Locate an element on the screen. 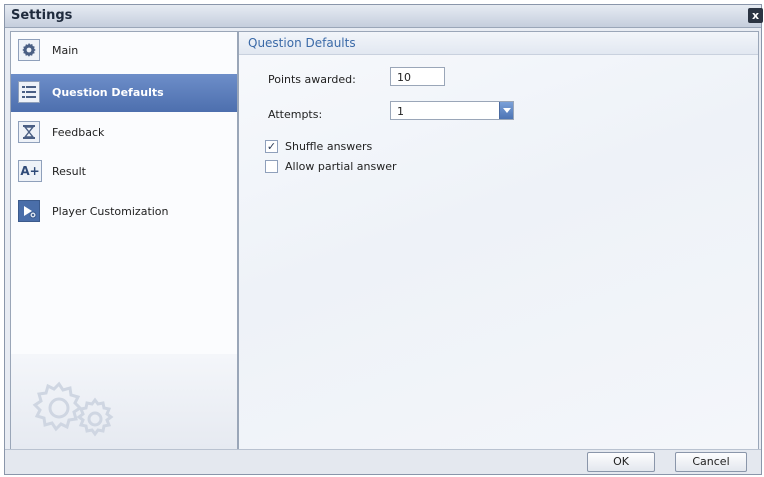 This screenshot has height=477, width=764. window-title: Settings is located at coordinates (42, 15).